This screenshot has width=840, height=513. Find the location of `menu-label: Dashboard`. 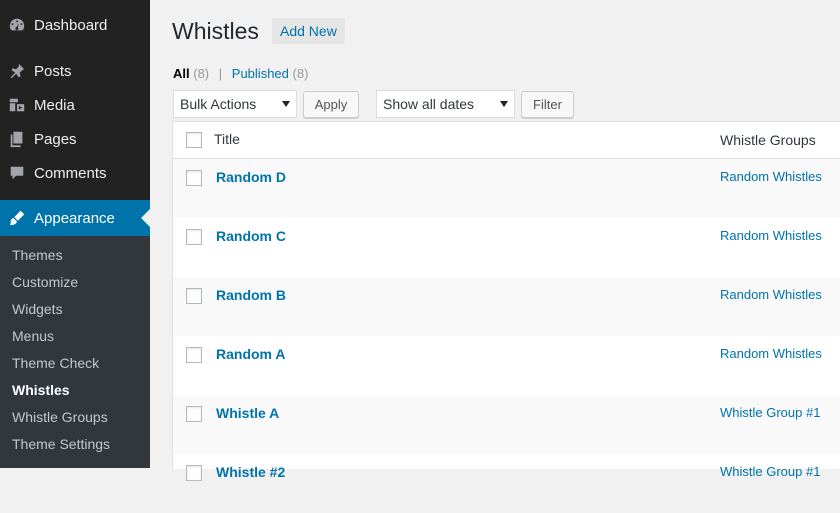

menu-label: Dashboard is located at coordinates (71, 25).